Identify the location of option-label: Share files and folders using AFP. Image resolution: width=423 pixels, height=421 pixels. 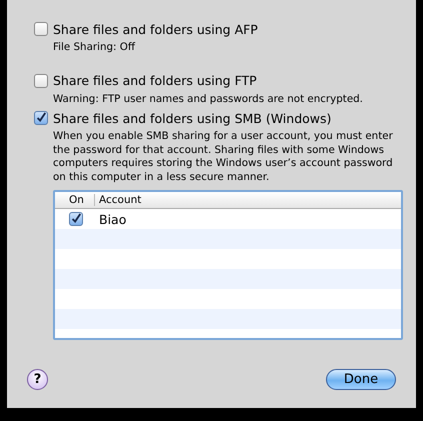
(155, 29).